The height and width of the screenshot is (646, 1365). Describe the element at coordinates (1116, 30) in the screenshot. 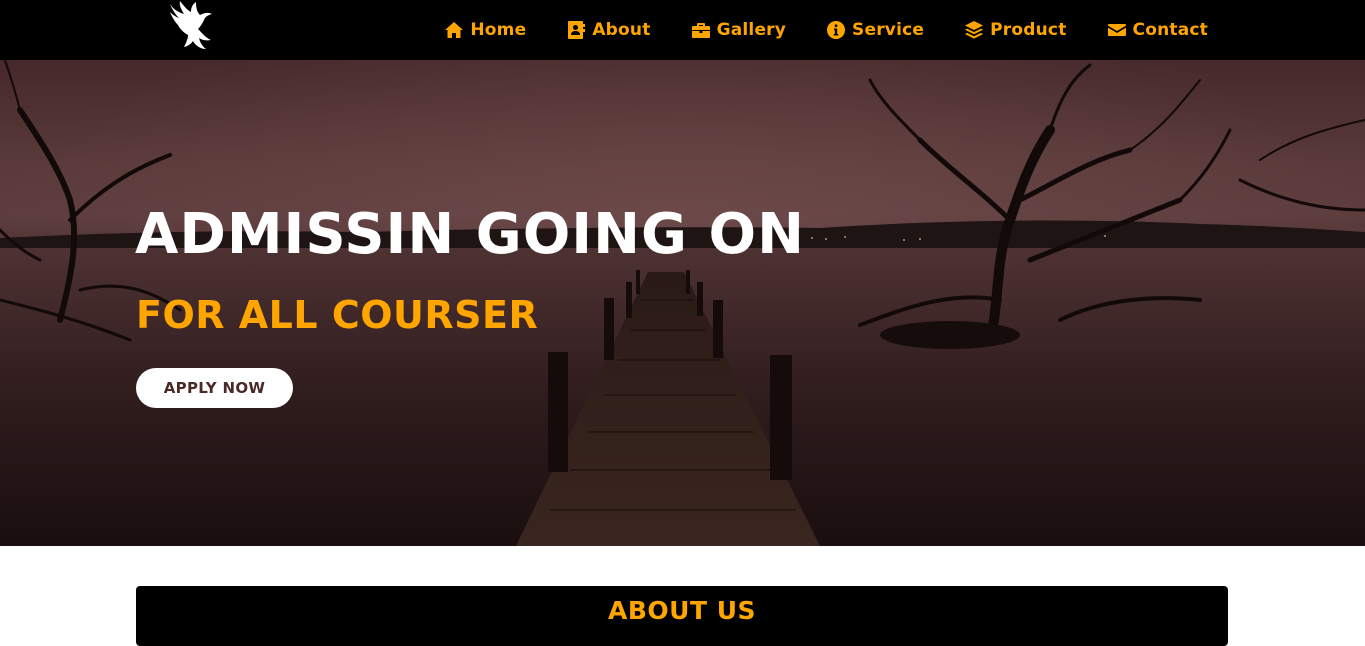

I see `envelope-icon` at that location.